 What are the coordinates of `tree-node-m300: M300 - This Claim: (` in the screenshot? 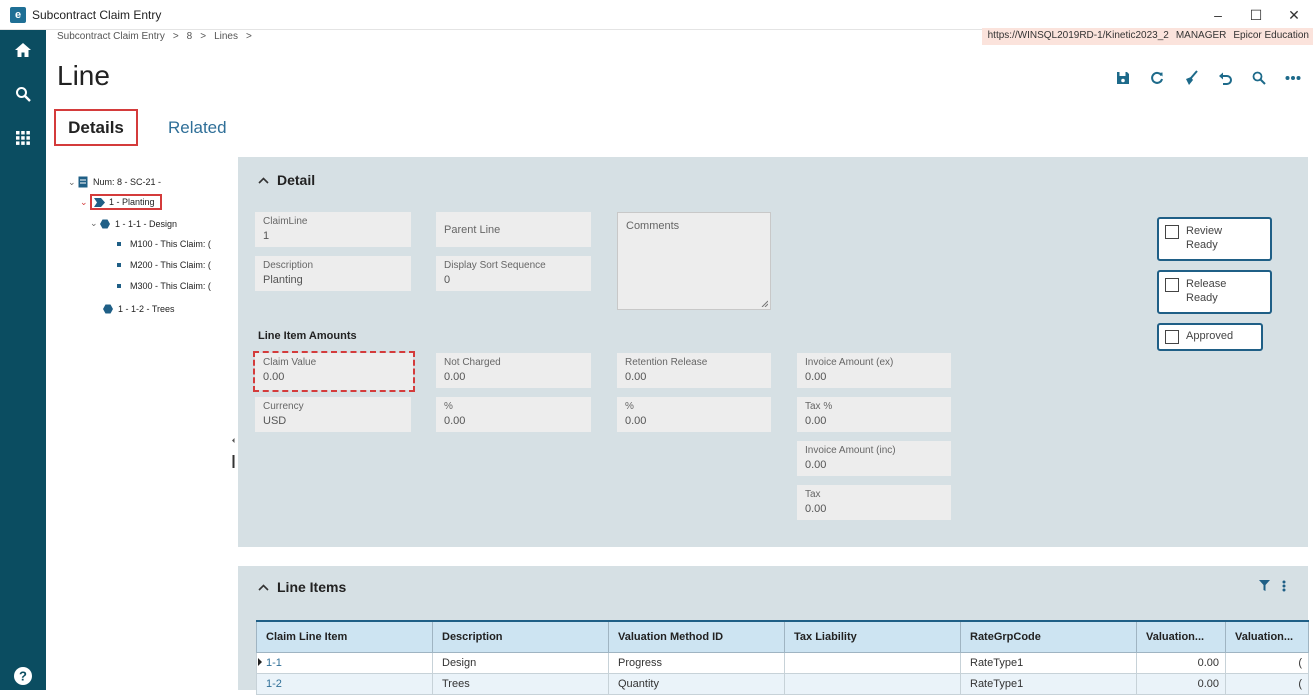 It's located at (164, 286).